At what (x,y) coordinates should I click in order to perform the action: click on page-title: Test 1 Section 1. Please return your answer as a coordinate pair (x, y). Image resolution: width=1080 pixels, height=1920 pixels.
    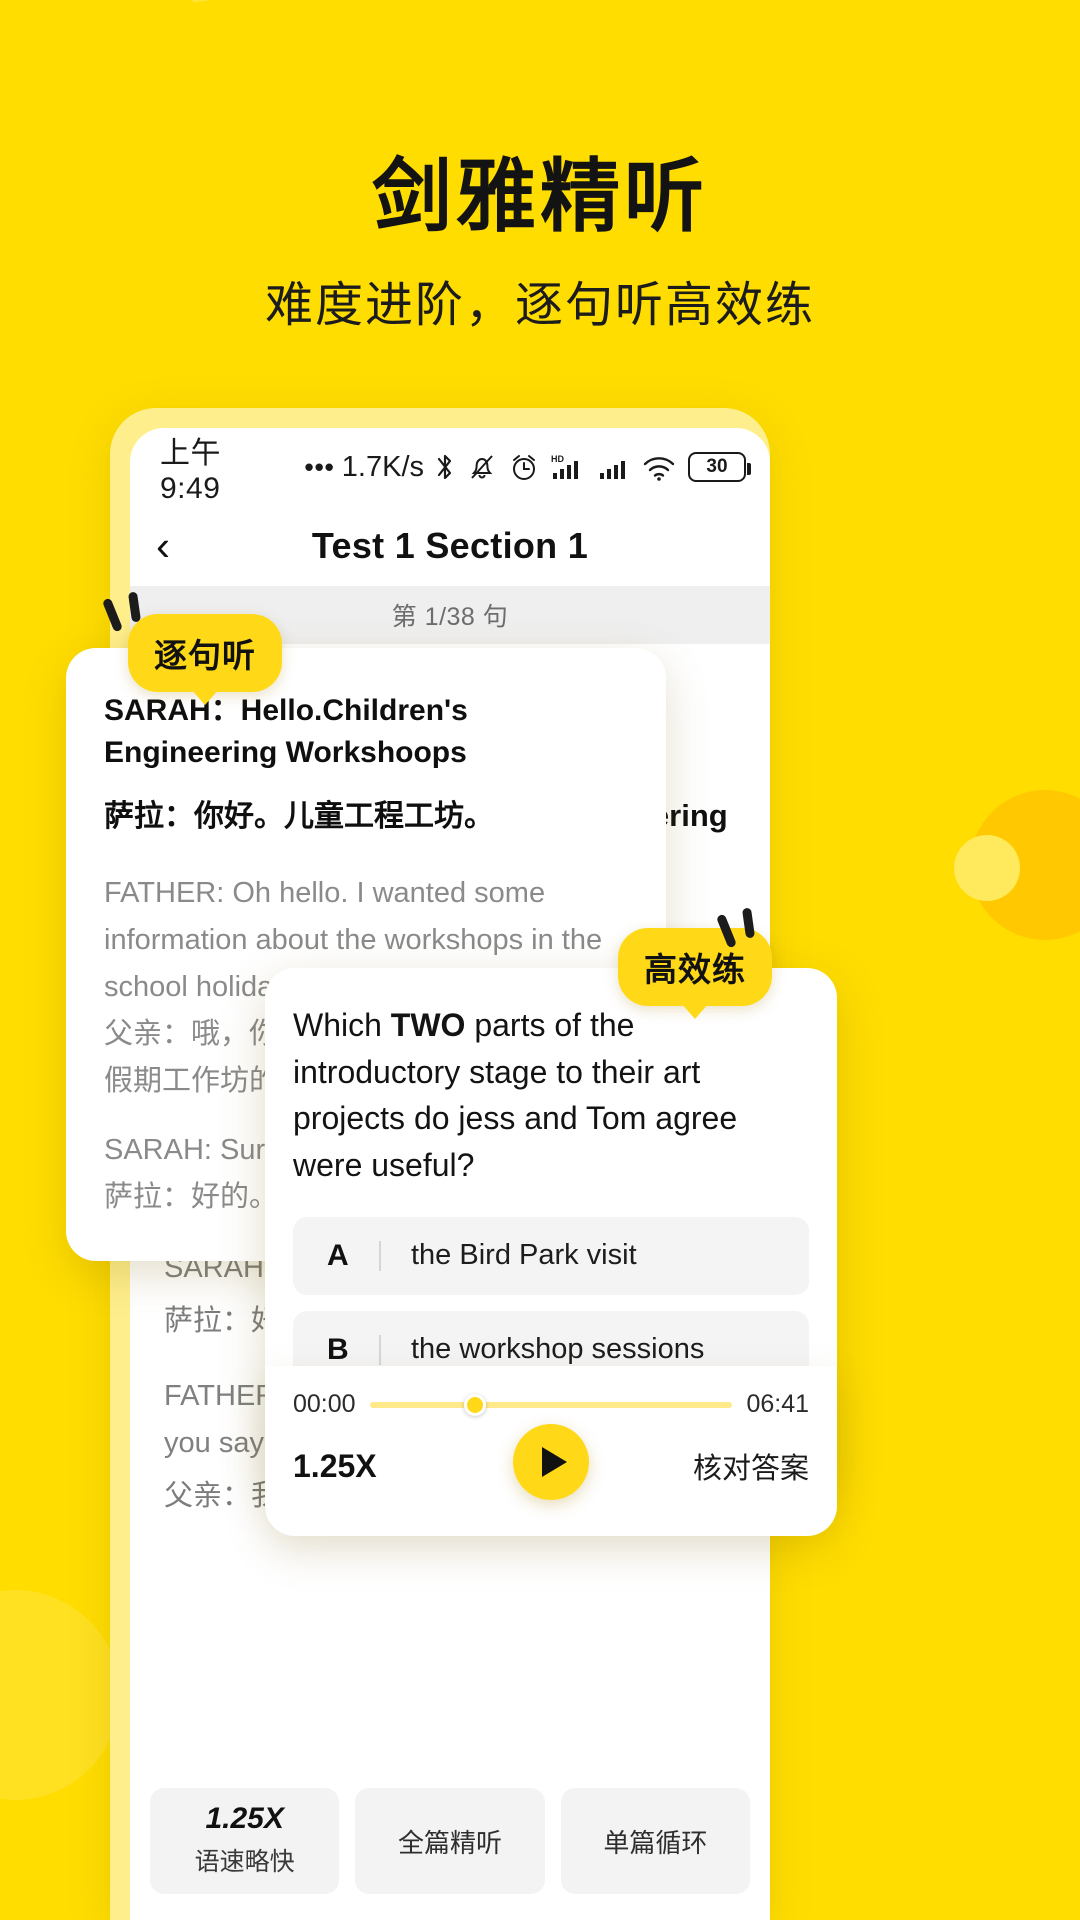
    Looking at the image, I should click on (450, 545).